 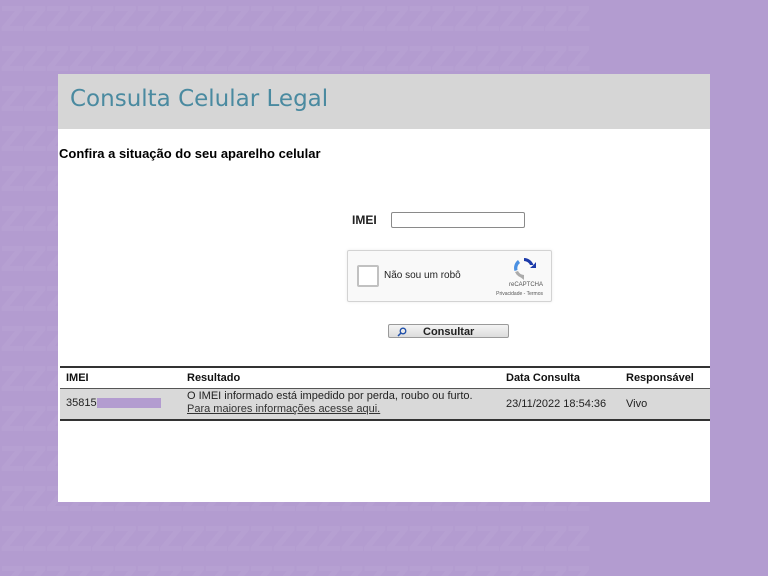 I want to click on recaptcha-brand: reCAPTCHA, so click(x=525, y=285).